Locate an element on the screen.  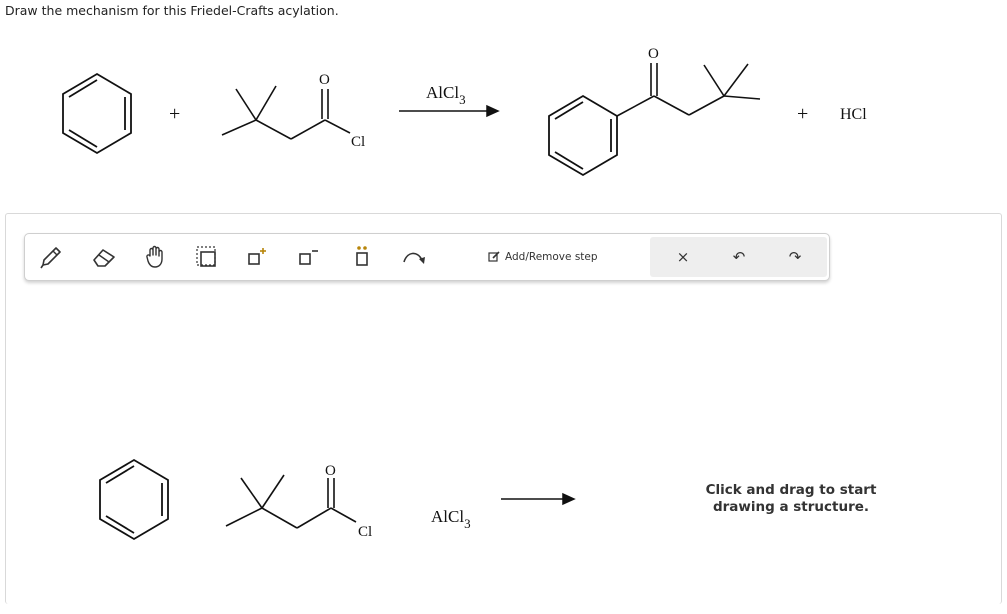
canvas-benzene is located at coordinates (134, 499).